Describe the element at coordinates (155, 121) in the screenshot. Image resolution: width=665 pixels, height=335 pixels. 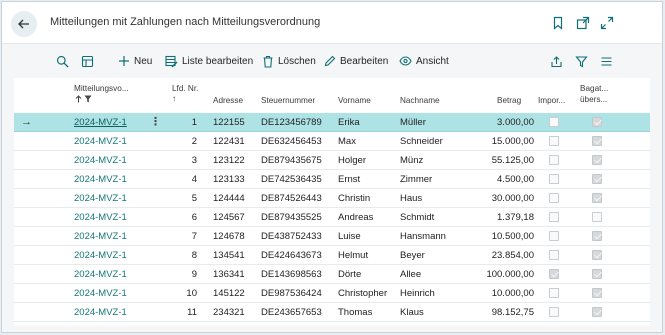
I see `row-actions-menu-icon: ⋮` at that location.